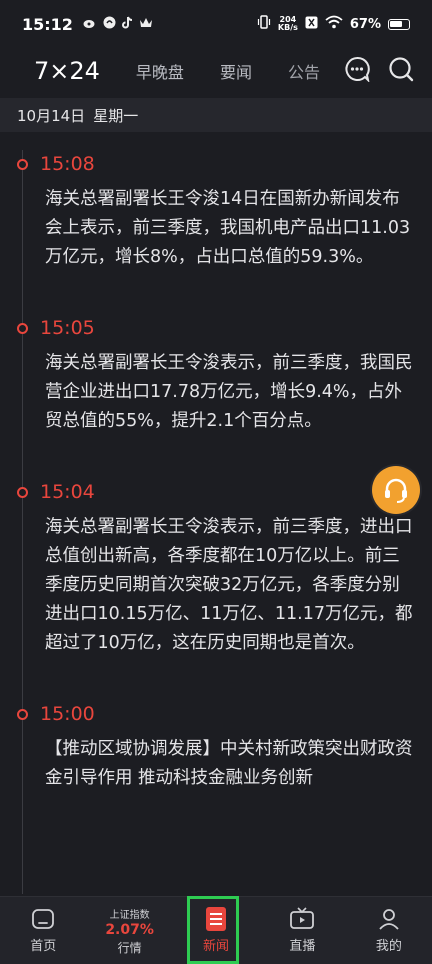  What do you see at coordinates (129, 915) in the screenshot?
I see `market-index-name: 上证指数` at bounding box center [129, 915].